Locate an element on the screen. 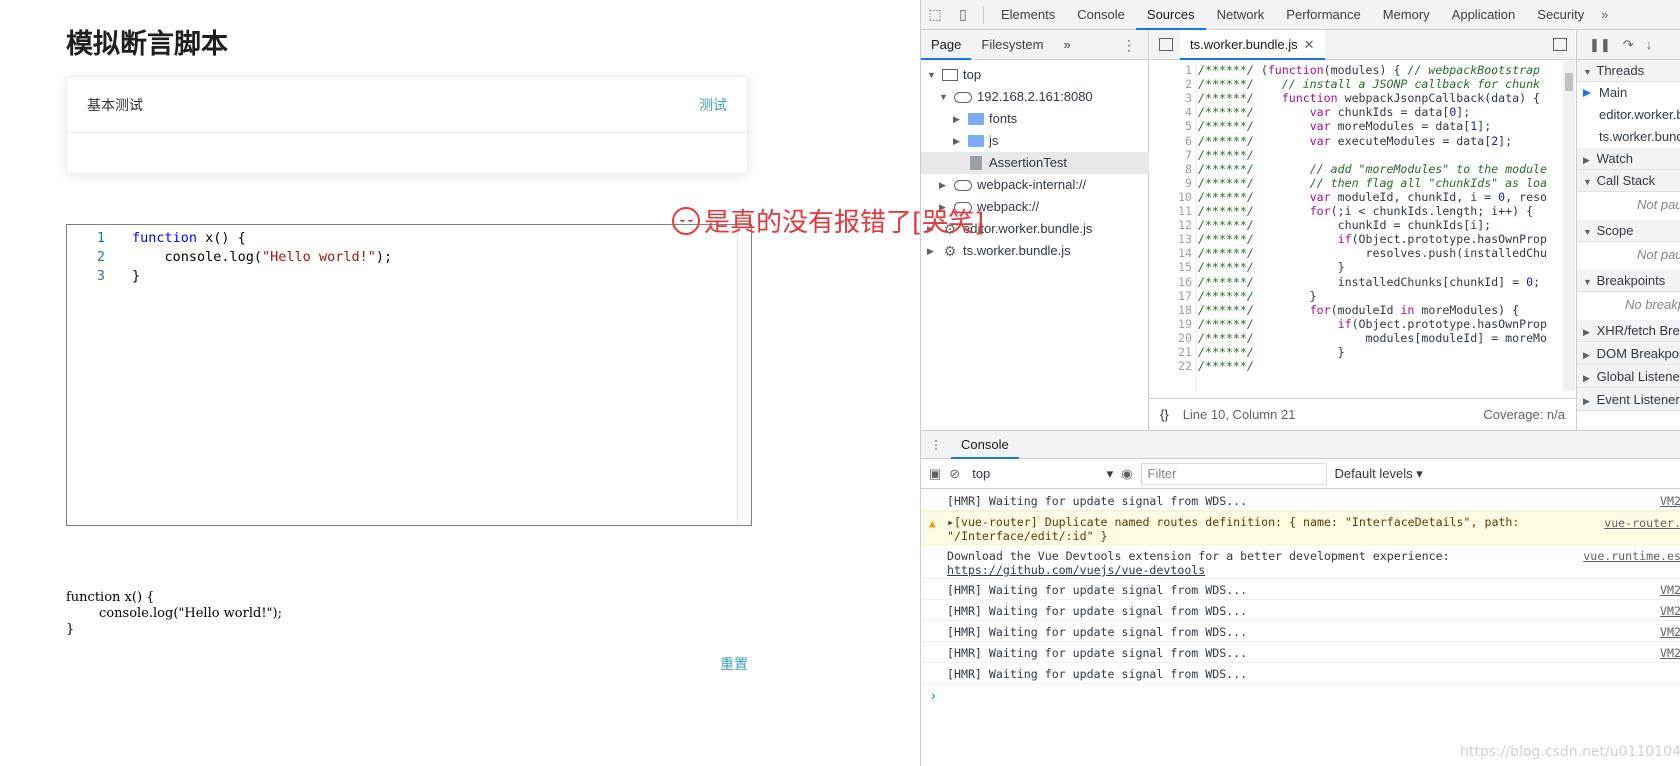 Image resolution: width=1680 pixels, height=766 pixels. tab-application: Application is located at coordinates (1484, 15).